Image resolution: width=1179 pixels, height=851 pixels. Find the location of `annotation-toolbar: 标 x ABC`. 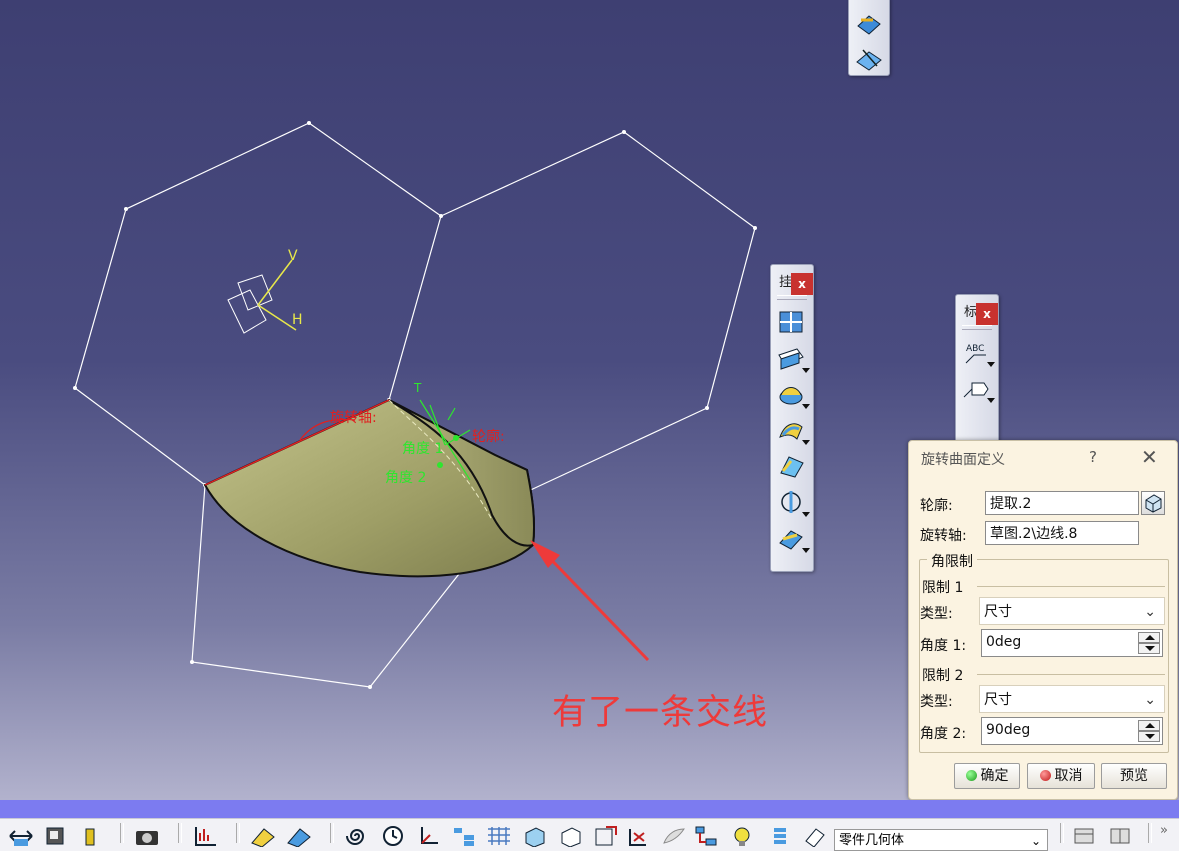

annotation-toolbar: 标 x ABC is located at coordinates (977, 370).